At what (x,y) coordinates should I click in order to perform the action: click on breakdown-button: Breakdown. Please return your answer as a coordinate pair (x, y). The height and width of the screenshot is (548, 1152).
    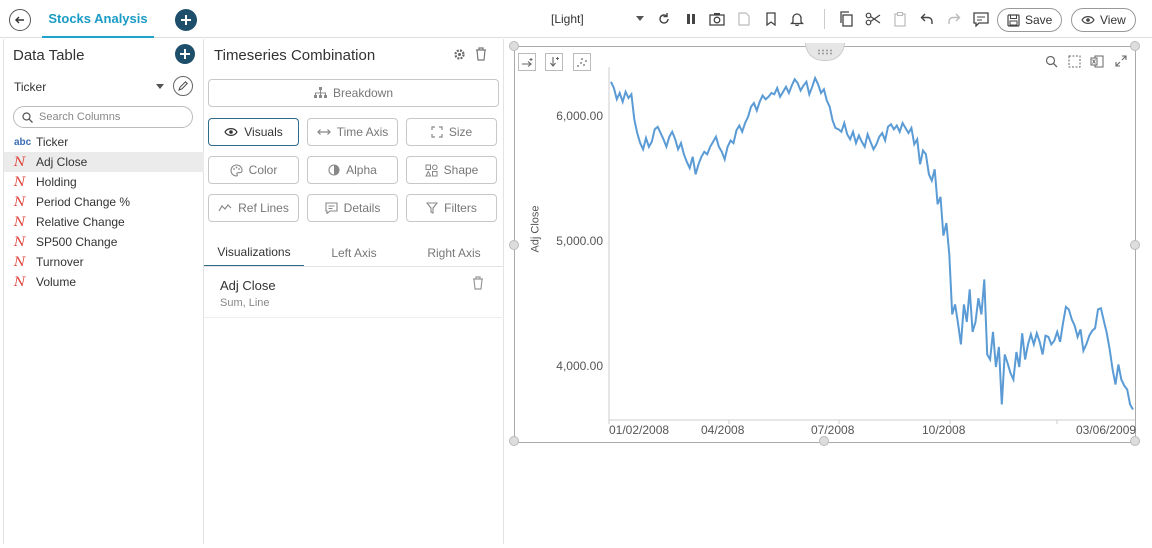
    Looking at the image, I should click on (353, 93).